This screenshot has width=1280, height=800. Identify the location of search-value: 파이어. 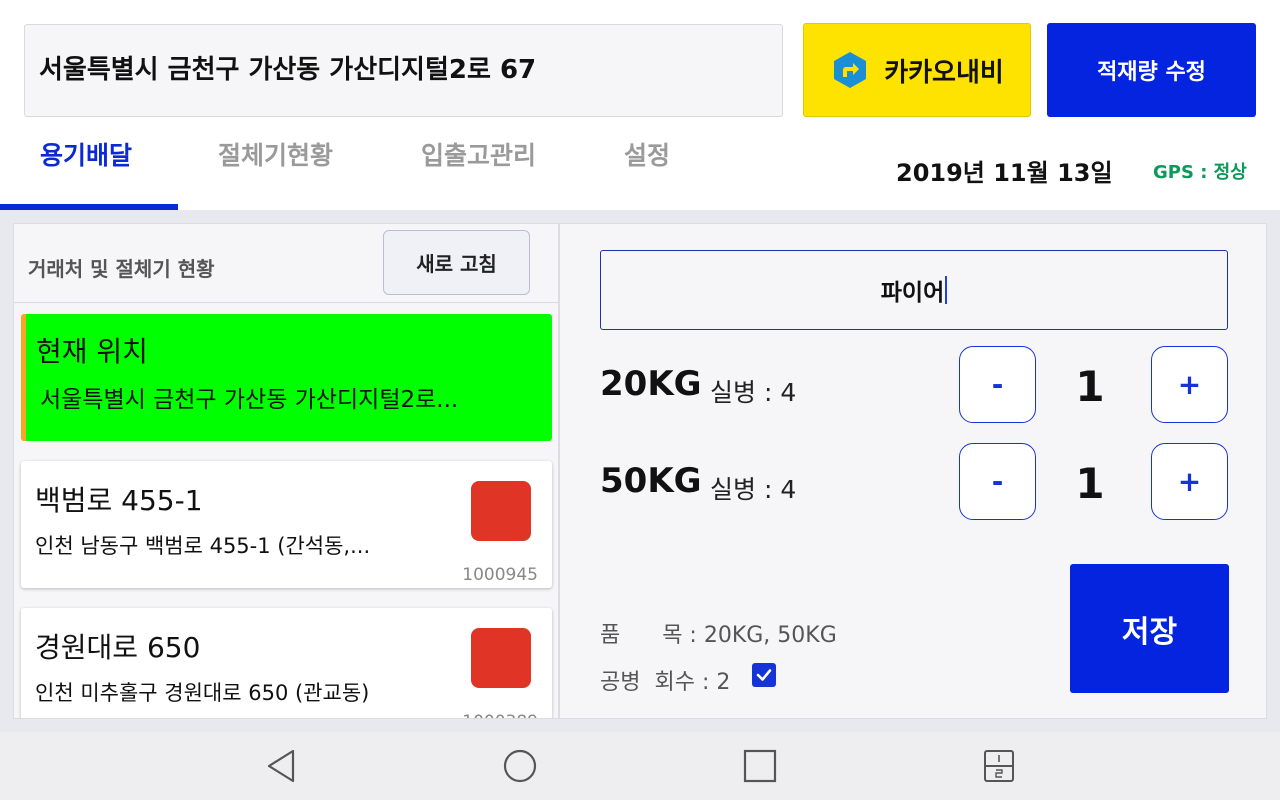
(912, 293).